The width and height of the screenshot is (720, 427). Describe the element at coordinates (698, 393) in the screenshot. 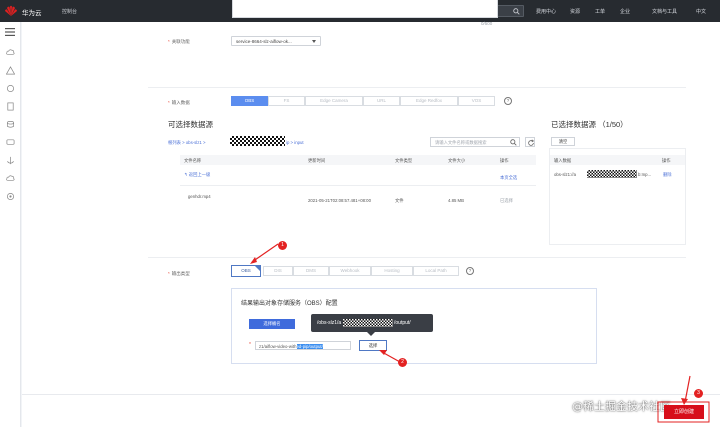

I see `annotation-badge-3: 3` at that location.